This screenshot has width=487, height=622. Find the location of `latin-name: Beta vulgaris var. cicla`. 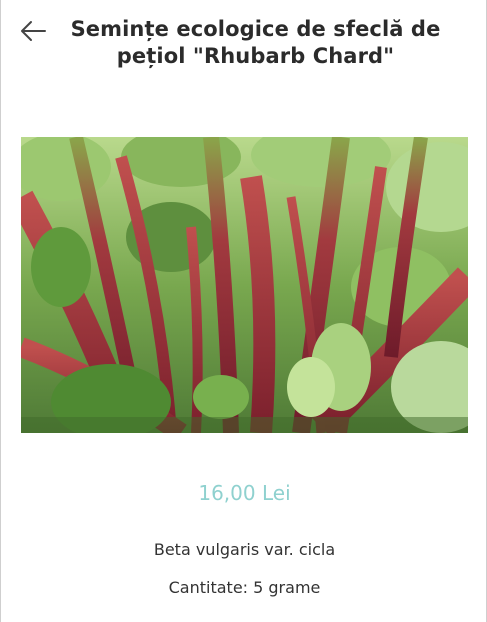

latin-name: Beta vulgaris var. cicla is located at coordinates (244, 549).